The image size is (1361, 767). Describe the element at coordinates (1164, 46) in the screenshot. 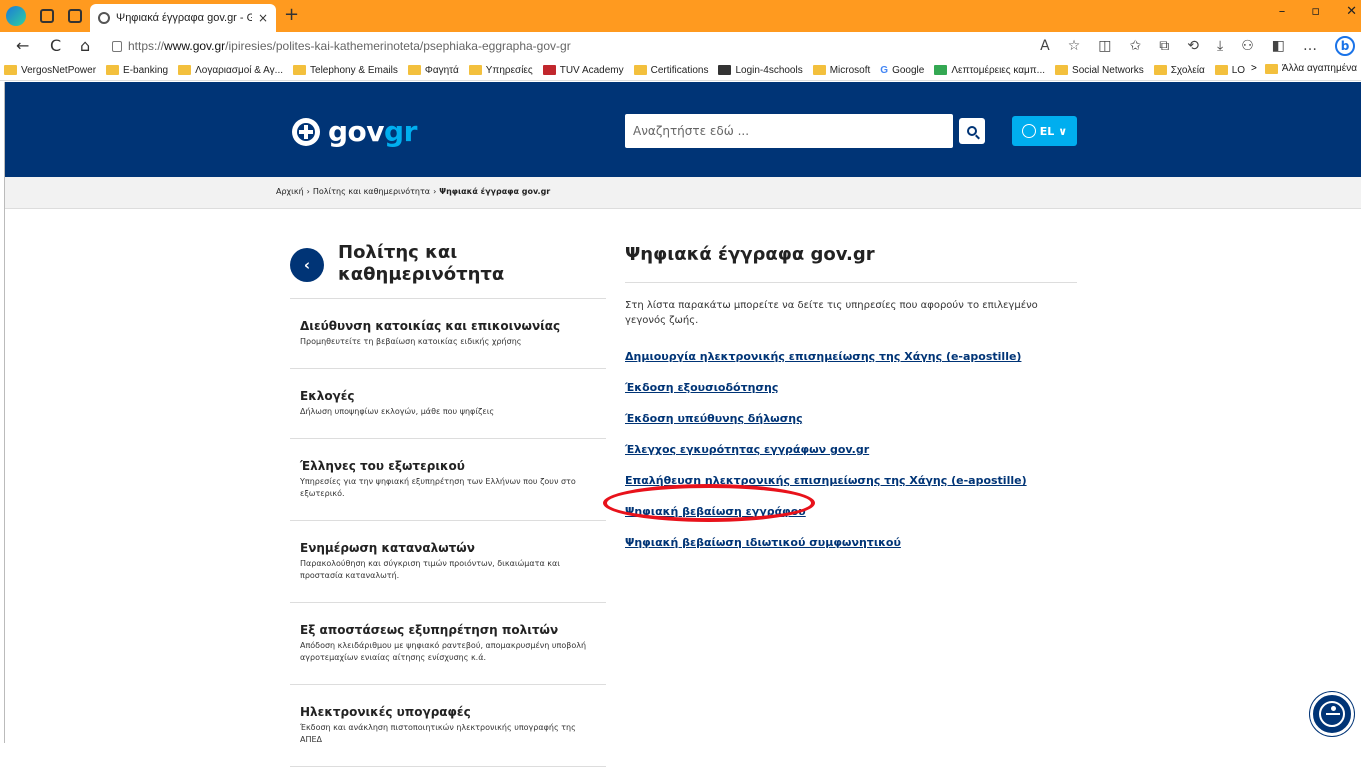

I see `collections-icon: ⧉` at that location.